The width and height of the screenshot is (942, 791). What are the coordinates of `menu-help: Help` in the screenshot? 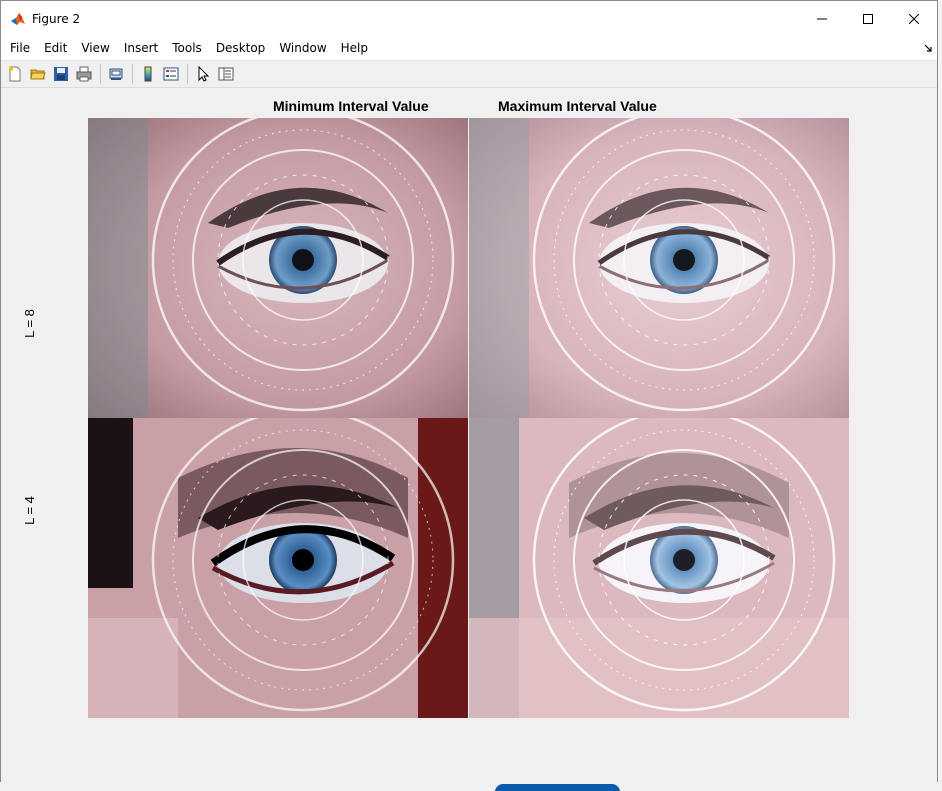 It's located at (354, 48).